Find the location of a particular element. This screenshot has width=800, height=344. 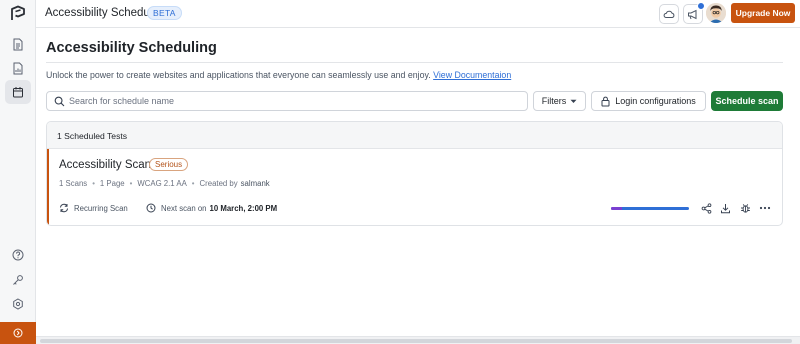

wcag-standard: WCAG 2.1 AA is located at coordinates (162, 183).